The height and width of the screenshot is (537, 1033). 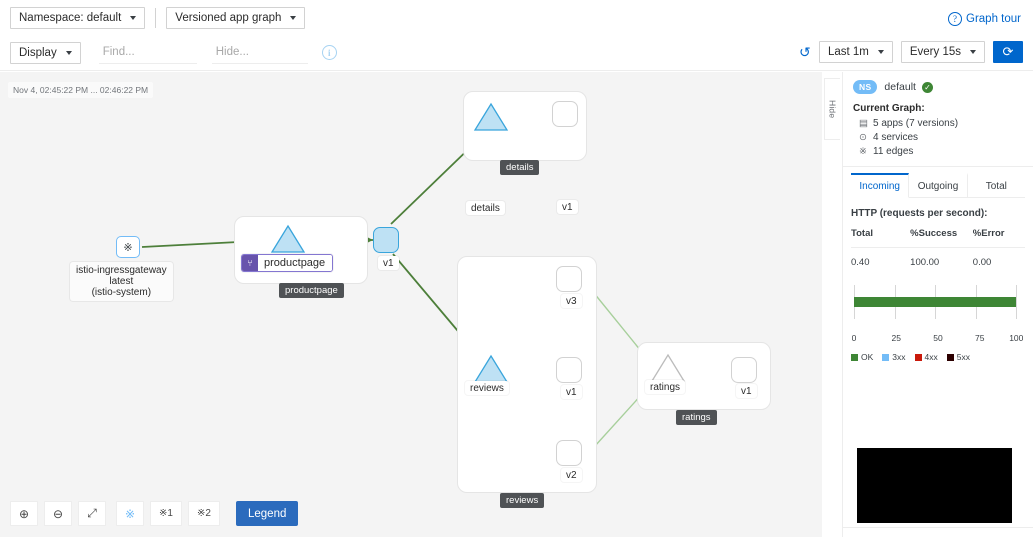 I want to click on sidebar-hide-toggle: Hide, so click(x=832, y=109).